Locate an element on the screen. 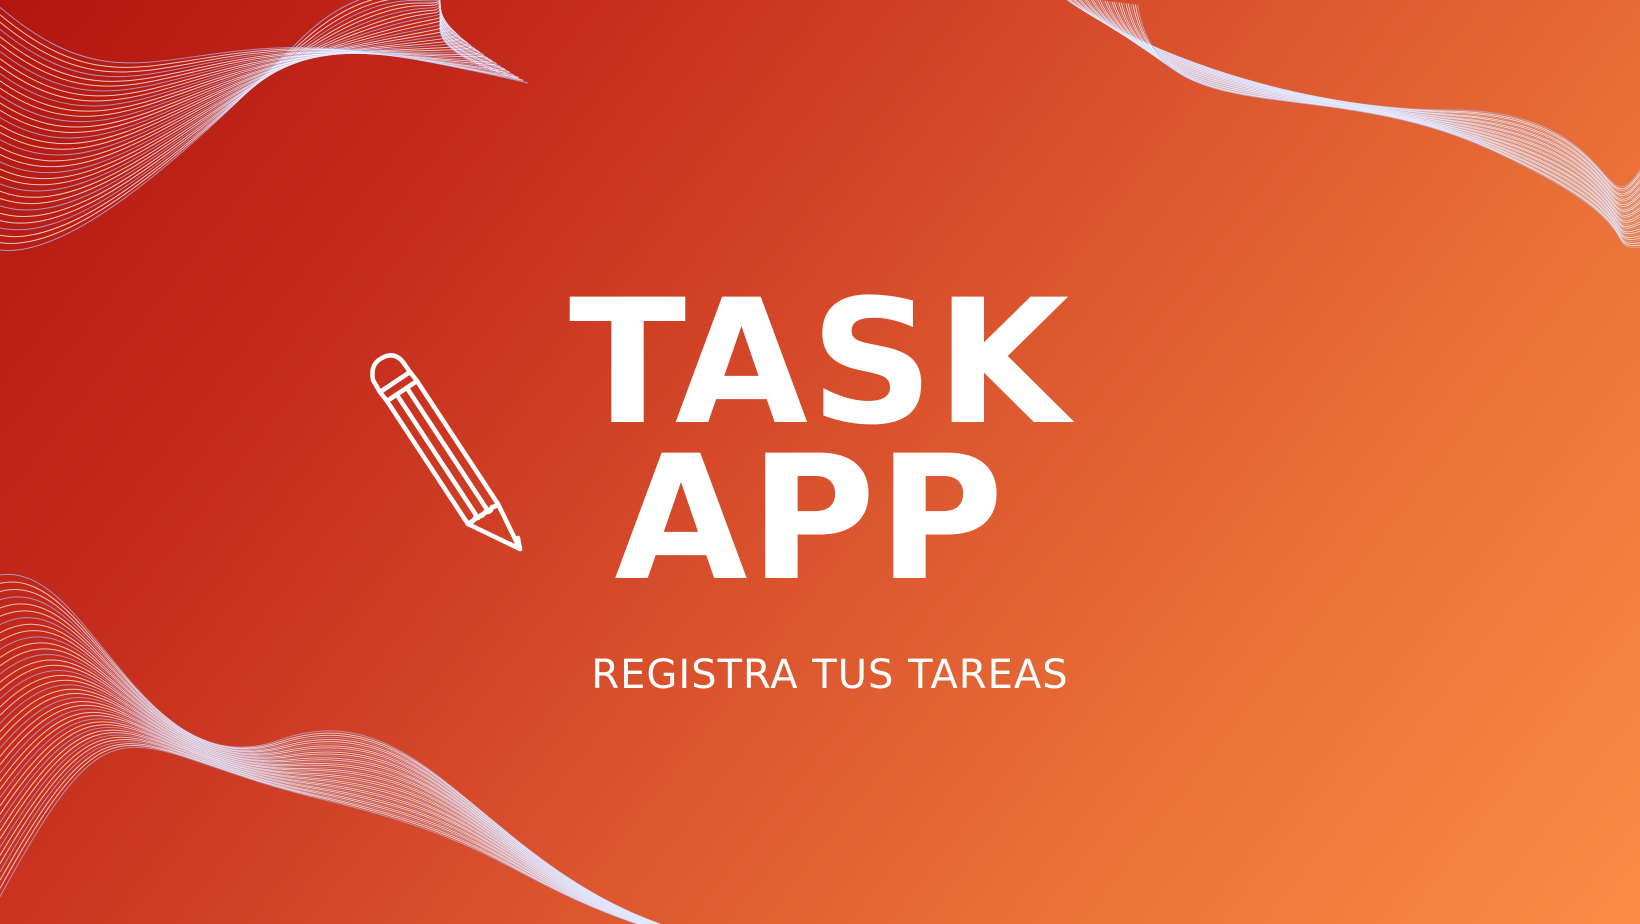  wave-pattern-top-left is located at coordinates (264, 125).